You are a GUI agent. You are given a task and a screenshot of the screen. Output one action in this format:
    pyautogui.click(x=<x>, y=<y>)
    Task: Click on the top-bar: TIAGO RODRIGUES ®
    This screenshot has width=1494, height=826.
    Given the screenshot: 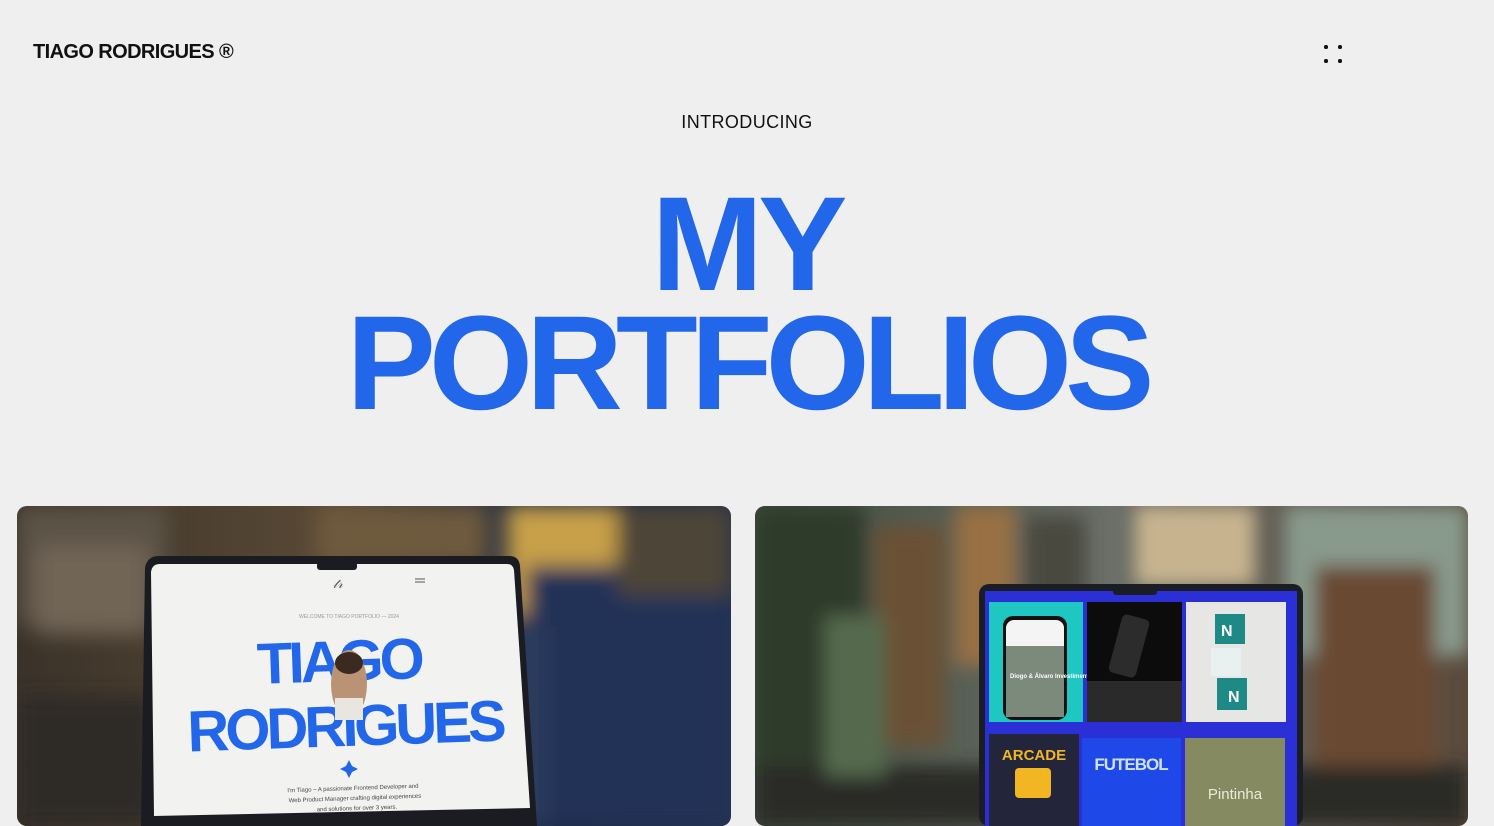 What is the action you would take?
    pyautogui.click(x=747, y=50)
    